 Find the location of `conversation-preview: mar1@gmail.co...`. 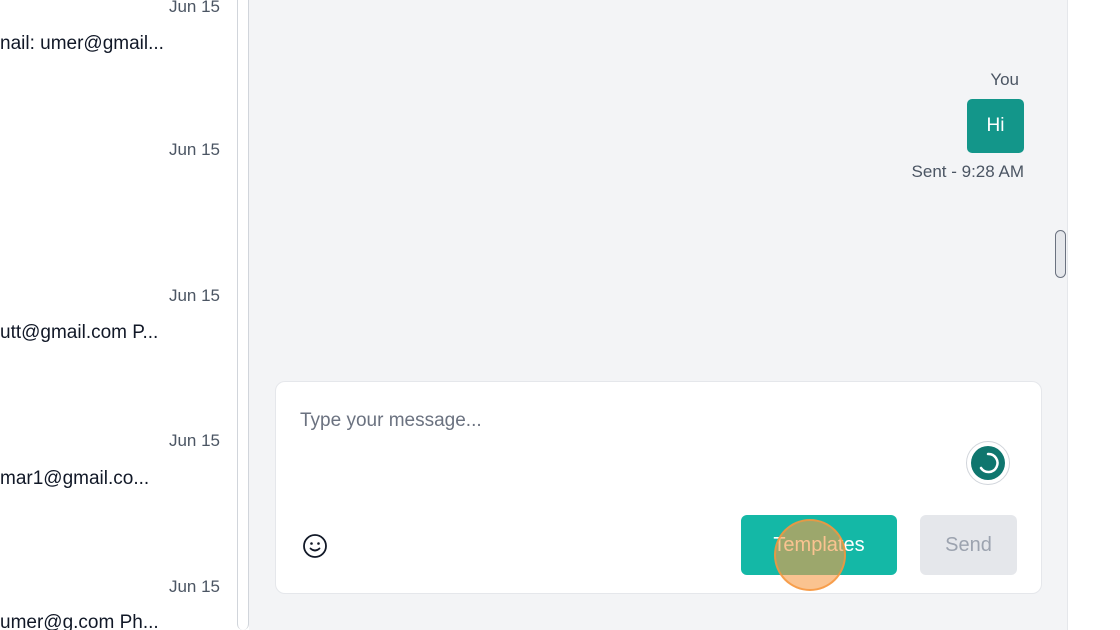

conversation-preview: mar1@gmail.co... is located at coordinates (75, 478).